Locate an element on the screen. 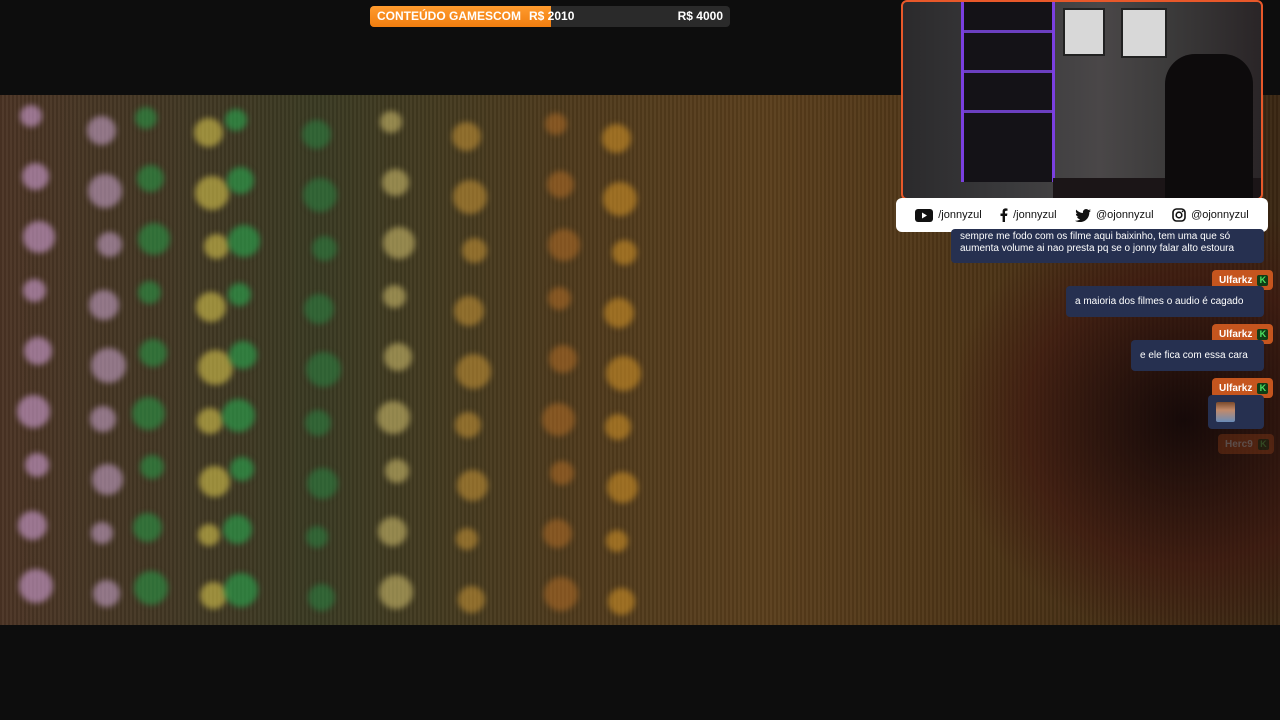  social-instagram: @ojonnyzul is located at coordinates (1210, 215).